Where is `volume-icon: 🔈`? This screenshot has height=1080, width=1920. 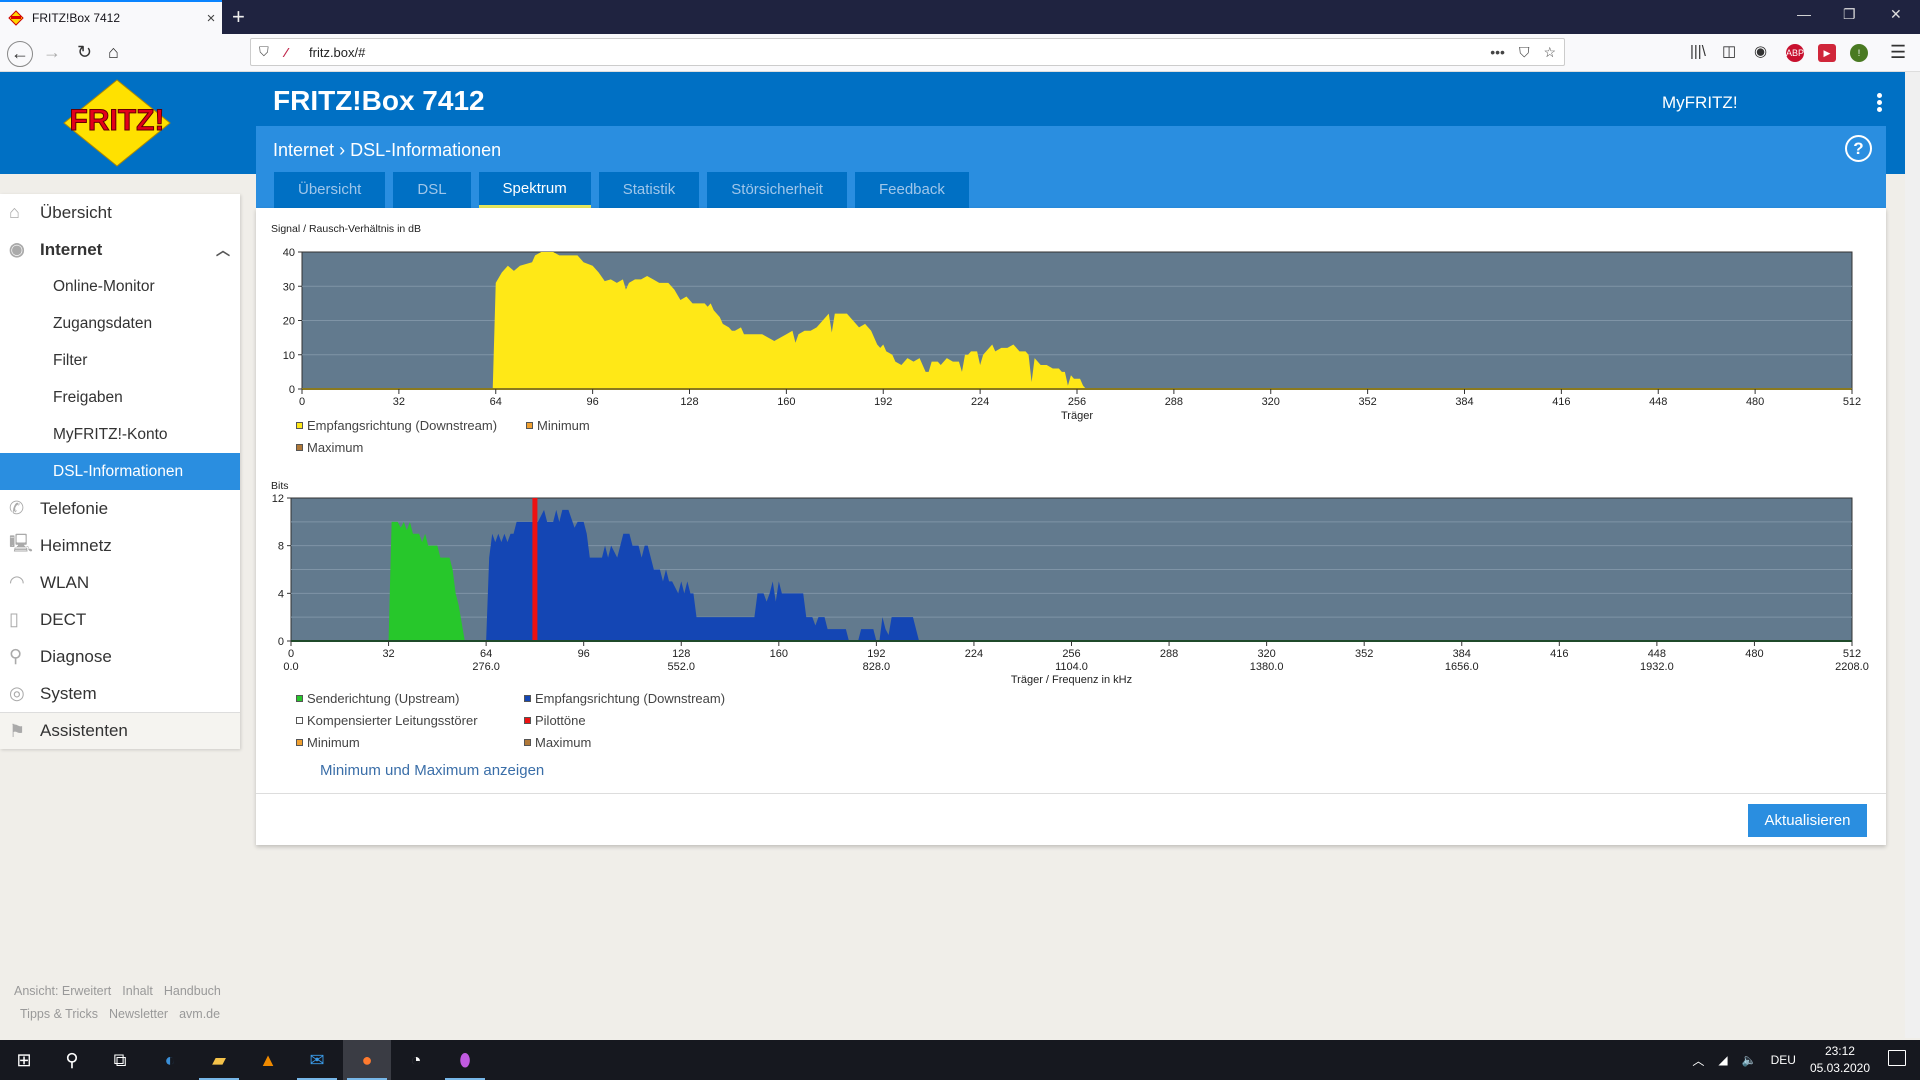
volume-icon: 🔈 is located at coordinates (1749, 1060).